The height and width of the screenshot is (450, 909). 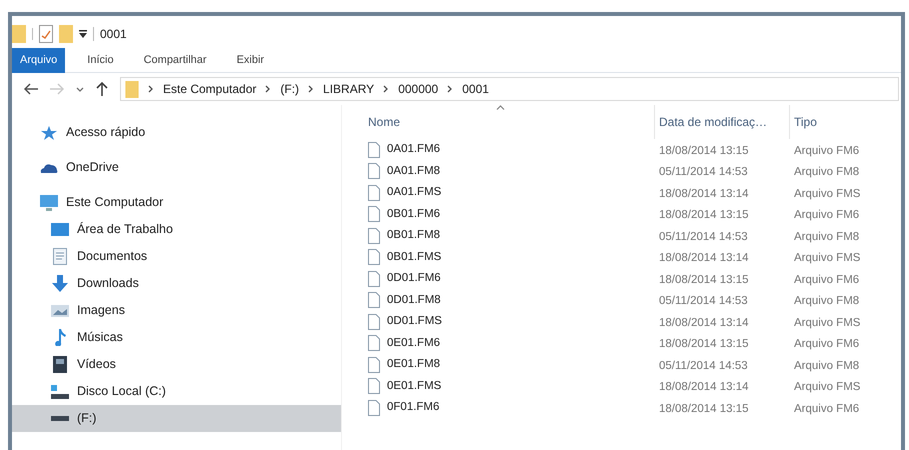 What do you see at coordinates (39, 60) in the screenshot?
I see `ribbon-tab: Arquivo` at bounding box center [39, 60].